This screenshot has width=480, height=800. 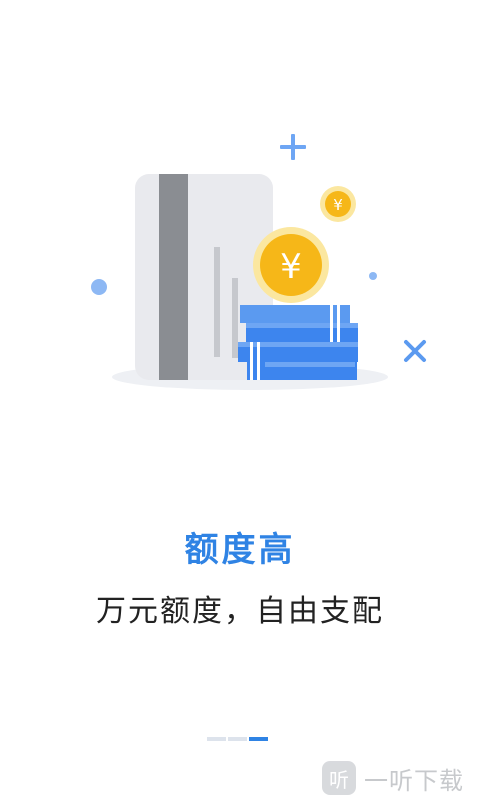 I want to click on page-indicator, so click(x=237, y=739).